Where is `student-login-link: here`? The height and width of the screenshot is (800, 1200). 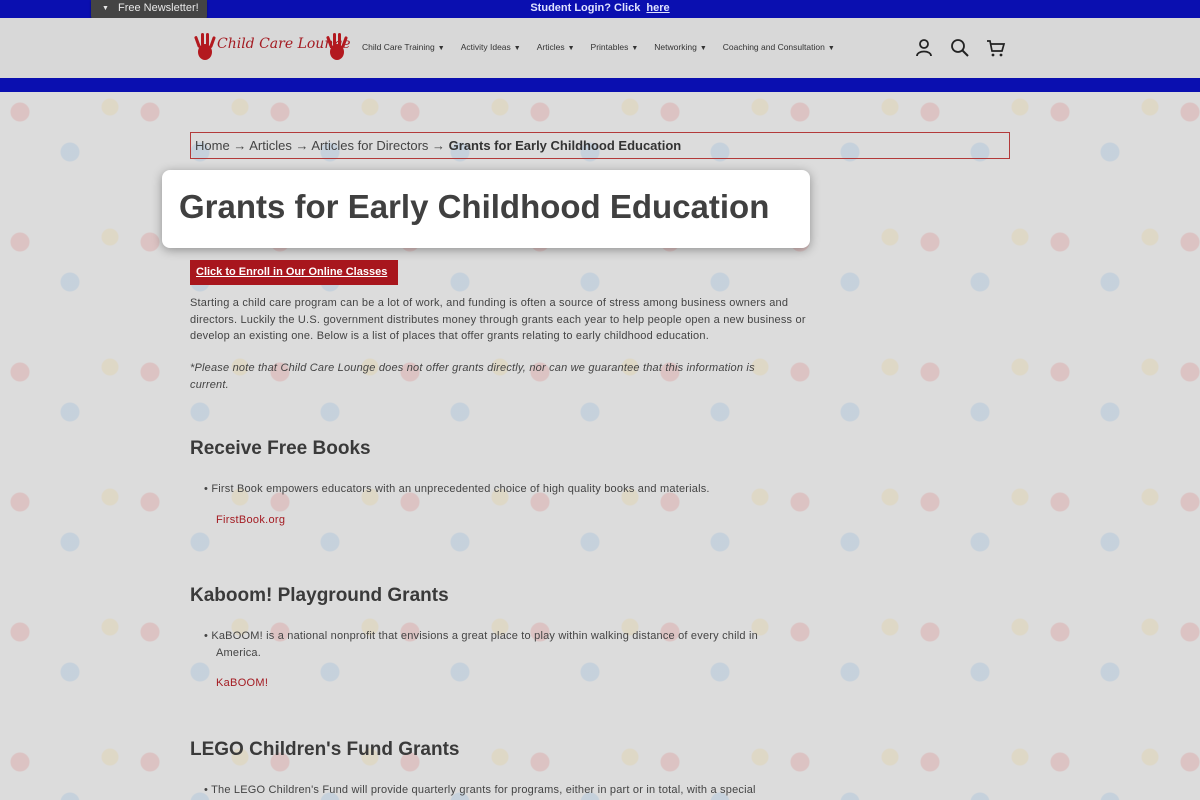
student-login-link: here is located at coordinates (657, 8).